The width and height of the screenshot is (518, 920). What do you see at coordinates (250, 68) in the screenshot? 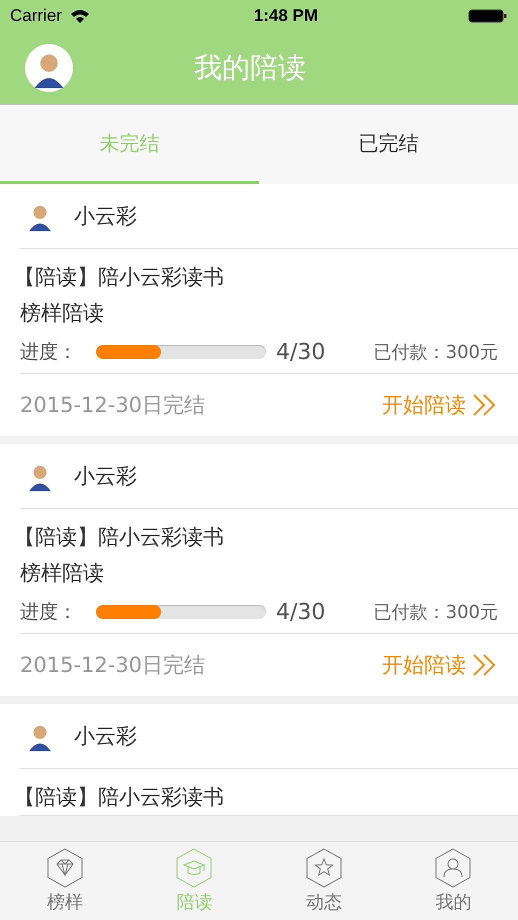
I see `page-title: 我的陪读` at bounding box center [250, 68].